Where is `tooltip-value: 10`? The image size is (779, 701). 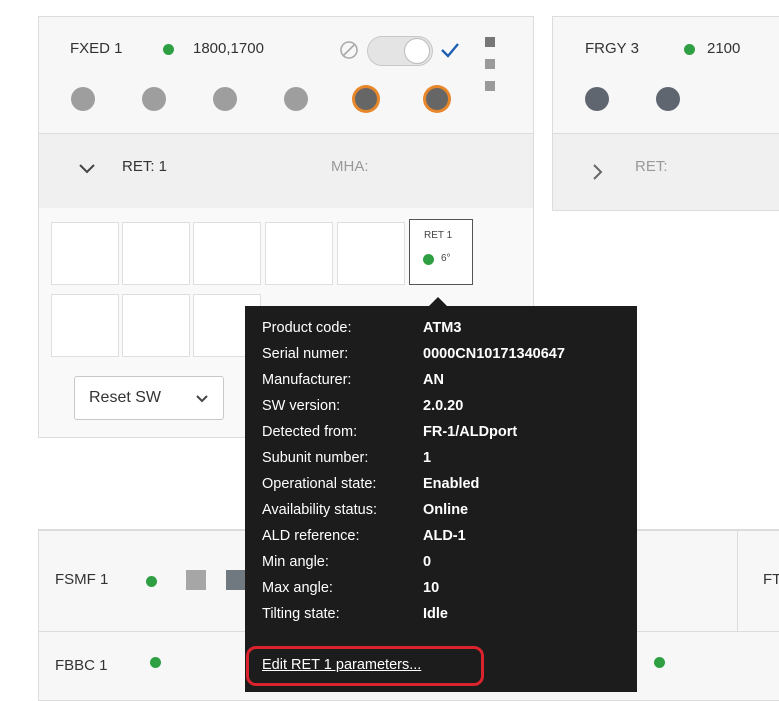
tooltip-value: 10 is located at coordinates (431, 588).